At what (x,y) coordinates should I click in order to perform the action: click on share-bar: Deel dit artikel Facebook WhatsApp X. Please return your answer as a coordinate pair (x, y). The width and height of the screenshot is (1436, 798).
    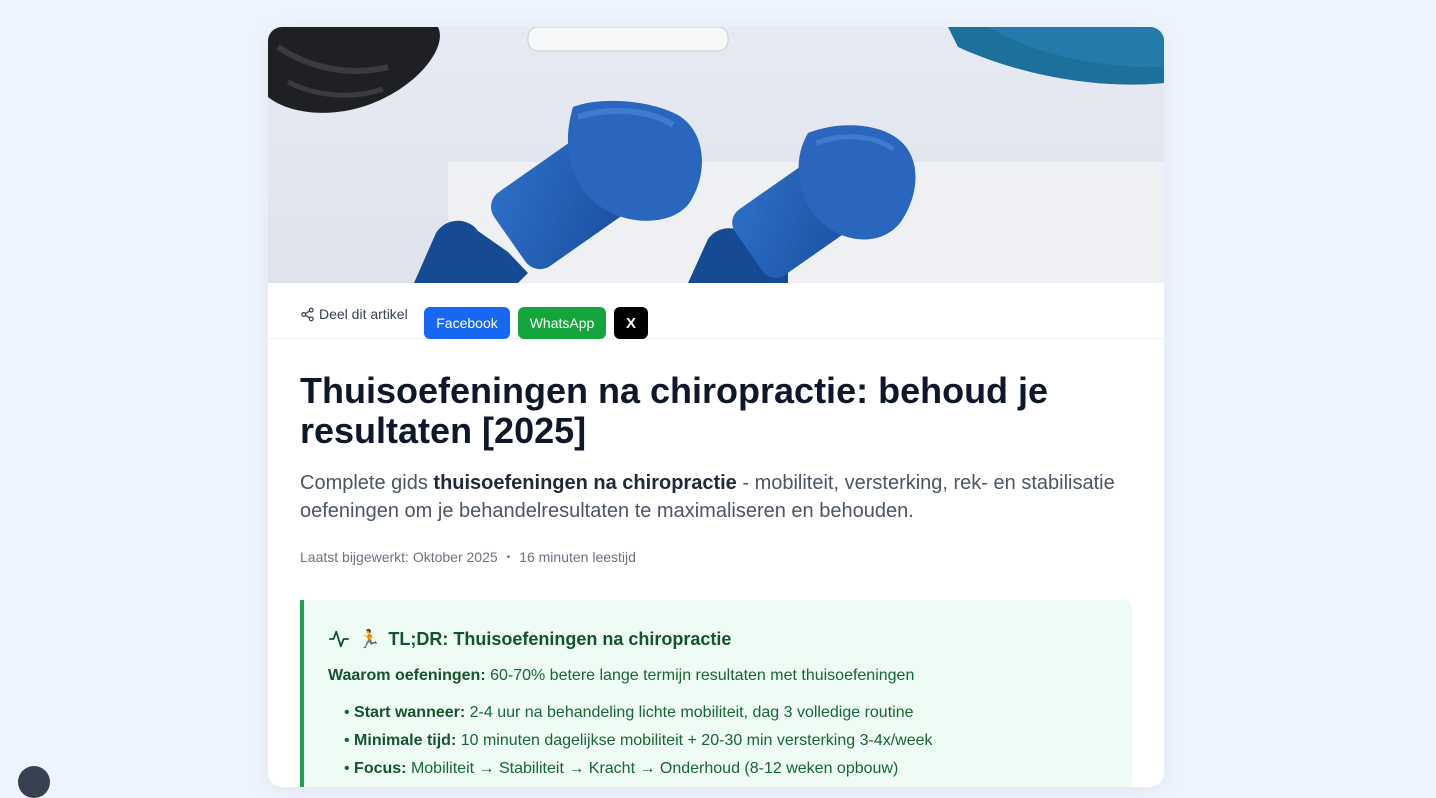
    Looking at the image, I should click on (716, 311).